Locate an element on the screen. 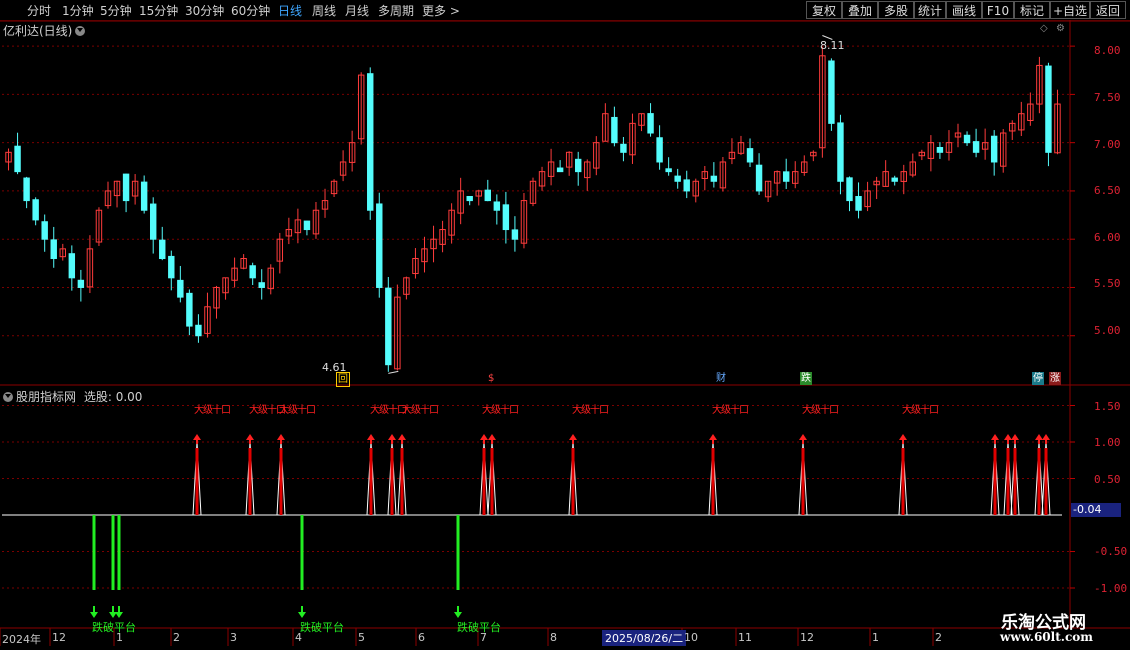 This screenshot has height=650, width=1130. y-tick: 5.00 is located at coordinates (1107, 330).